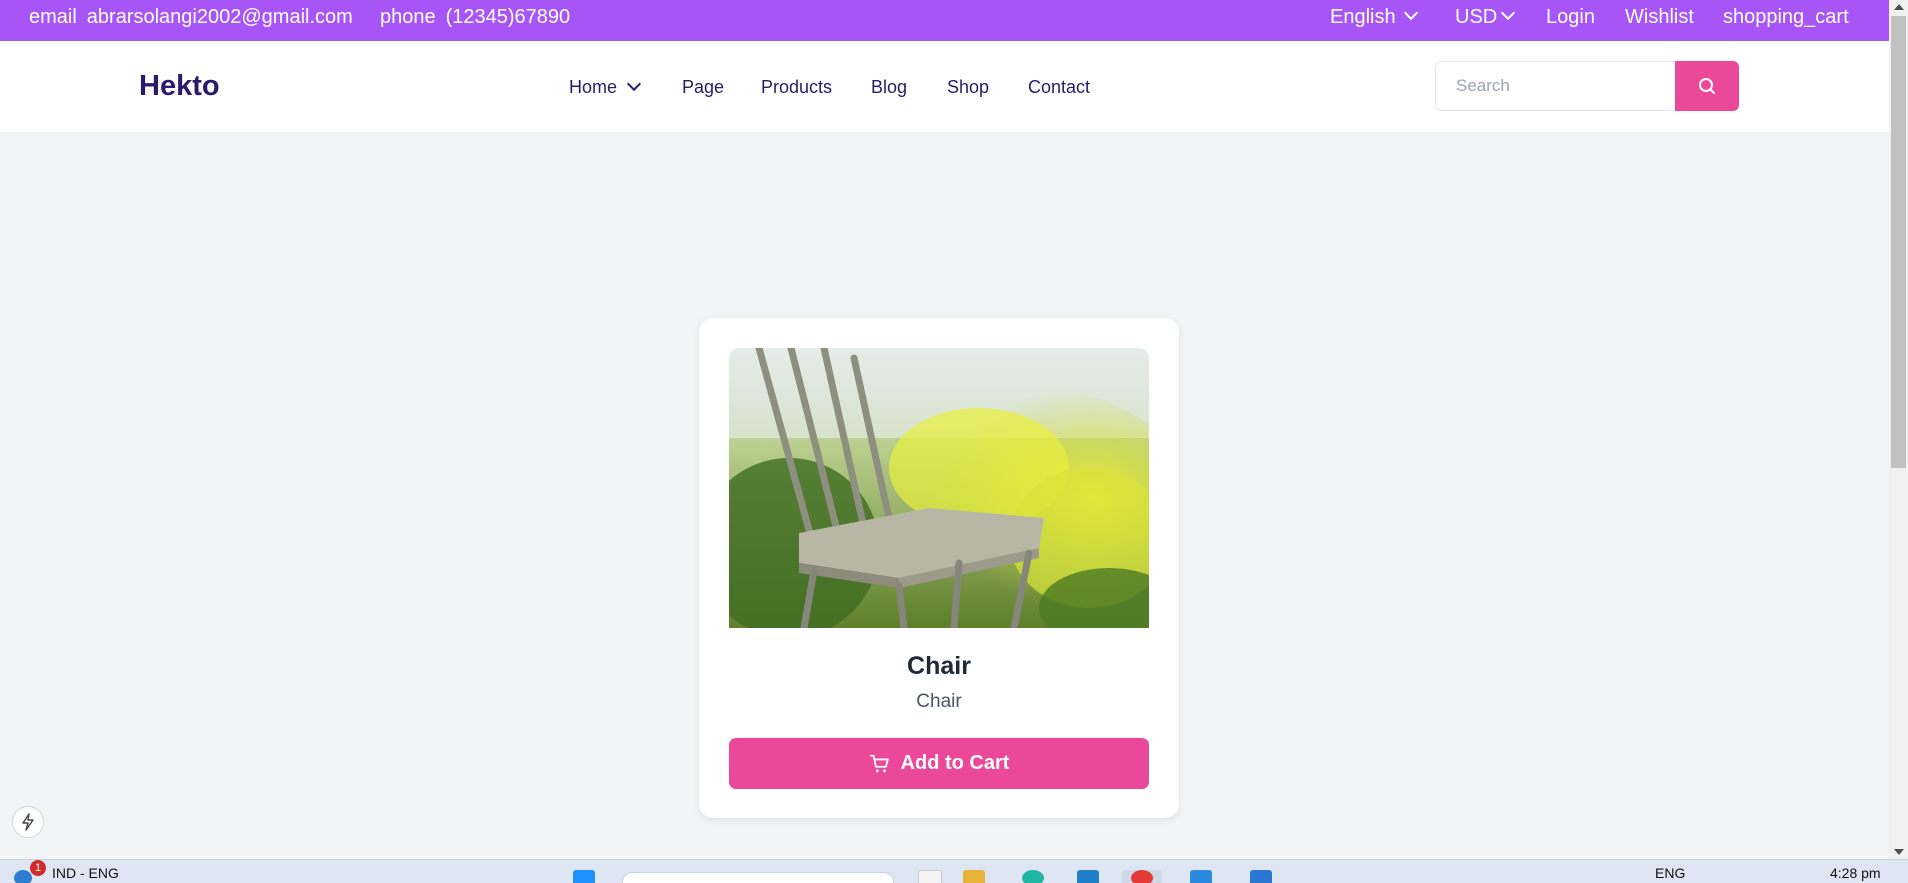 The width and height of the screenshot is (1908, 883). What do you see at coordinates (1659, 17) in the screenshot?
I see `wishlist-link: Wishlist` at bounding box center [1659, 17].